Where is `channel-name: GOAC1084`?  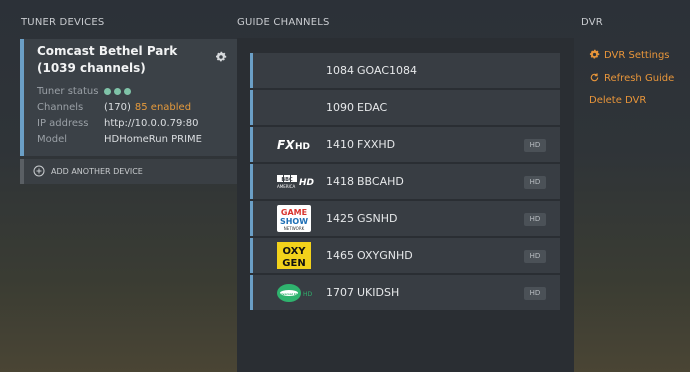 channel-name: GOAC1084 is located at coordinates (387, 70).